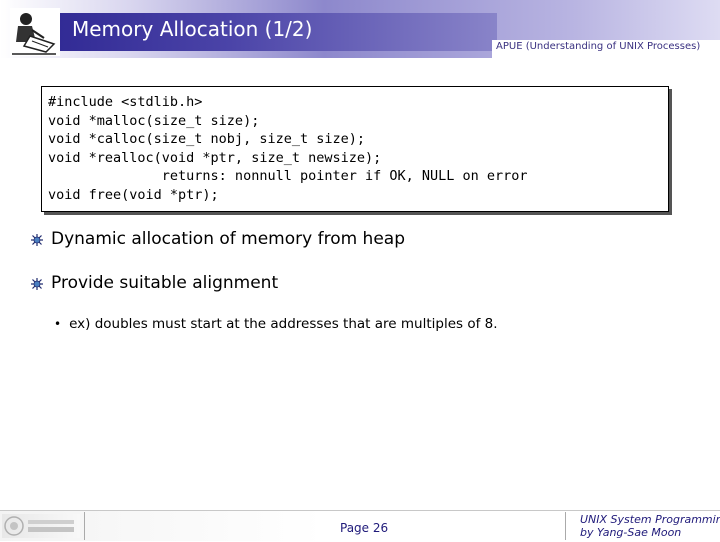 The height and width of the screenshot is (542, 720). I want to click on page-number: Page 26, so click(364, 528).